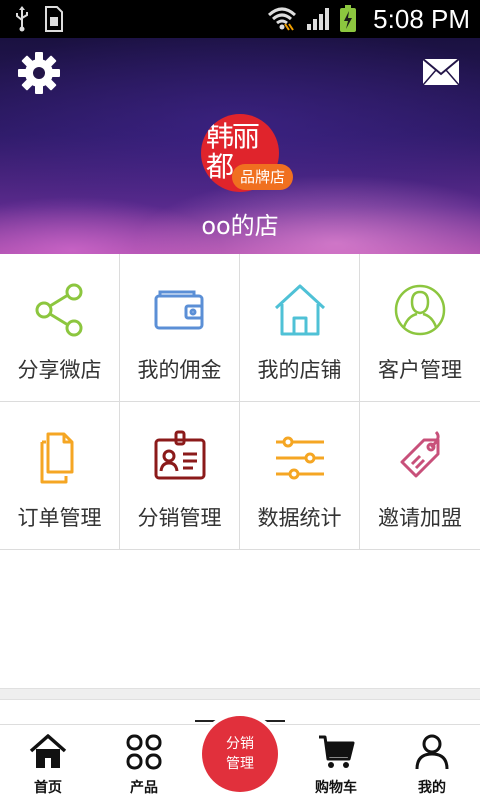 The width and height of the screenshot is (480, 800). Describe the element at coordinates (240, 19) in the screenshot. I see `status-bar: 5:08 PM` at that location.